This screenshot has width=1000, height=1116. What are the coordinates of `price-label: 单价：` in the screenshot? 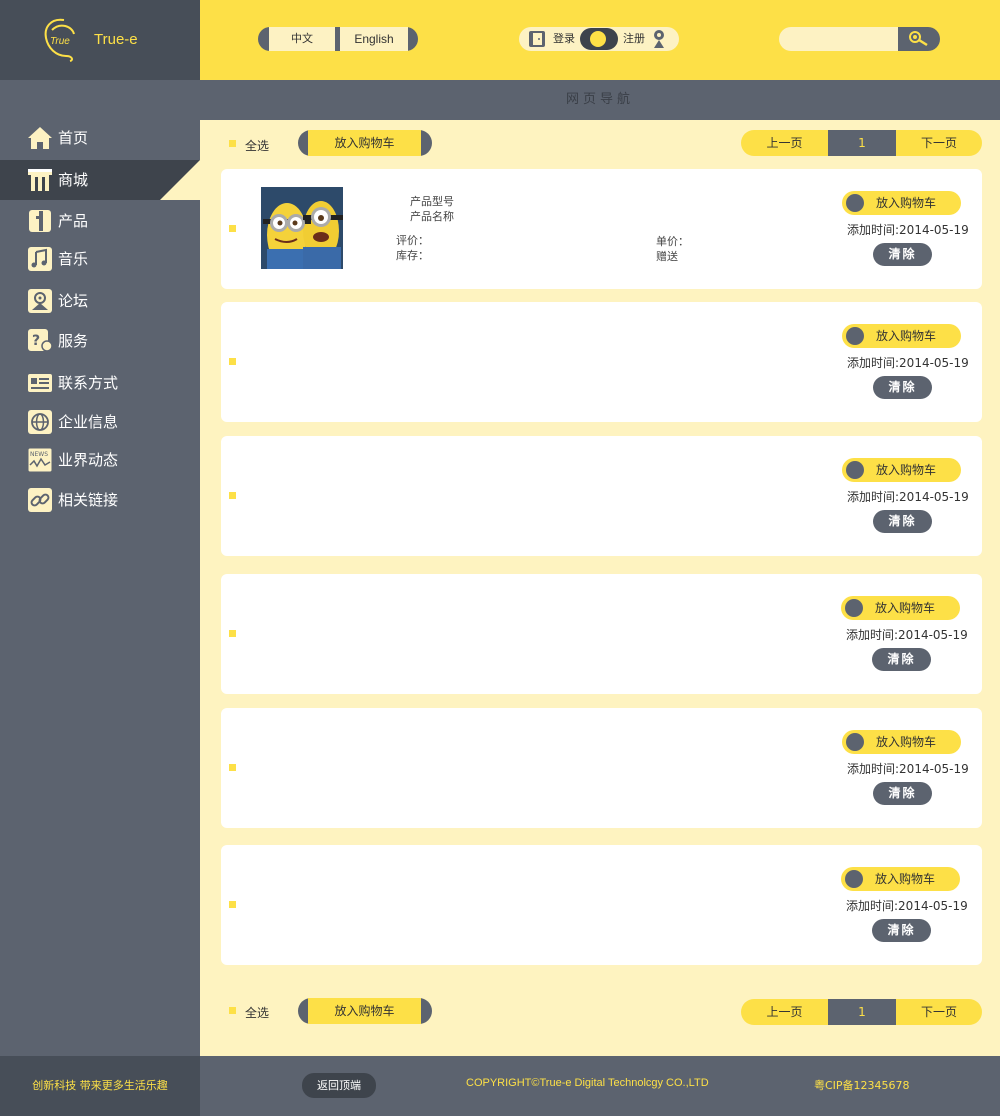 It's located at (672, 241).